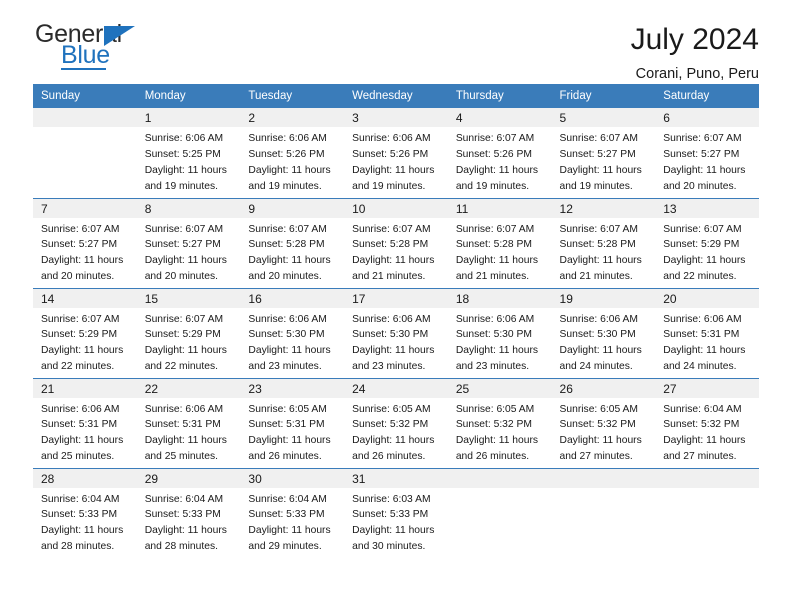 Image resolution: width=792 pixels, height=612 pixels. Describe the element at coordinates (700, 457) in the screenshot. I see `daylight-duration-line2: and 27 minutes.` at that location.